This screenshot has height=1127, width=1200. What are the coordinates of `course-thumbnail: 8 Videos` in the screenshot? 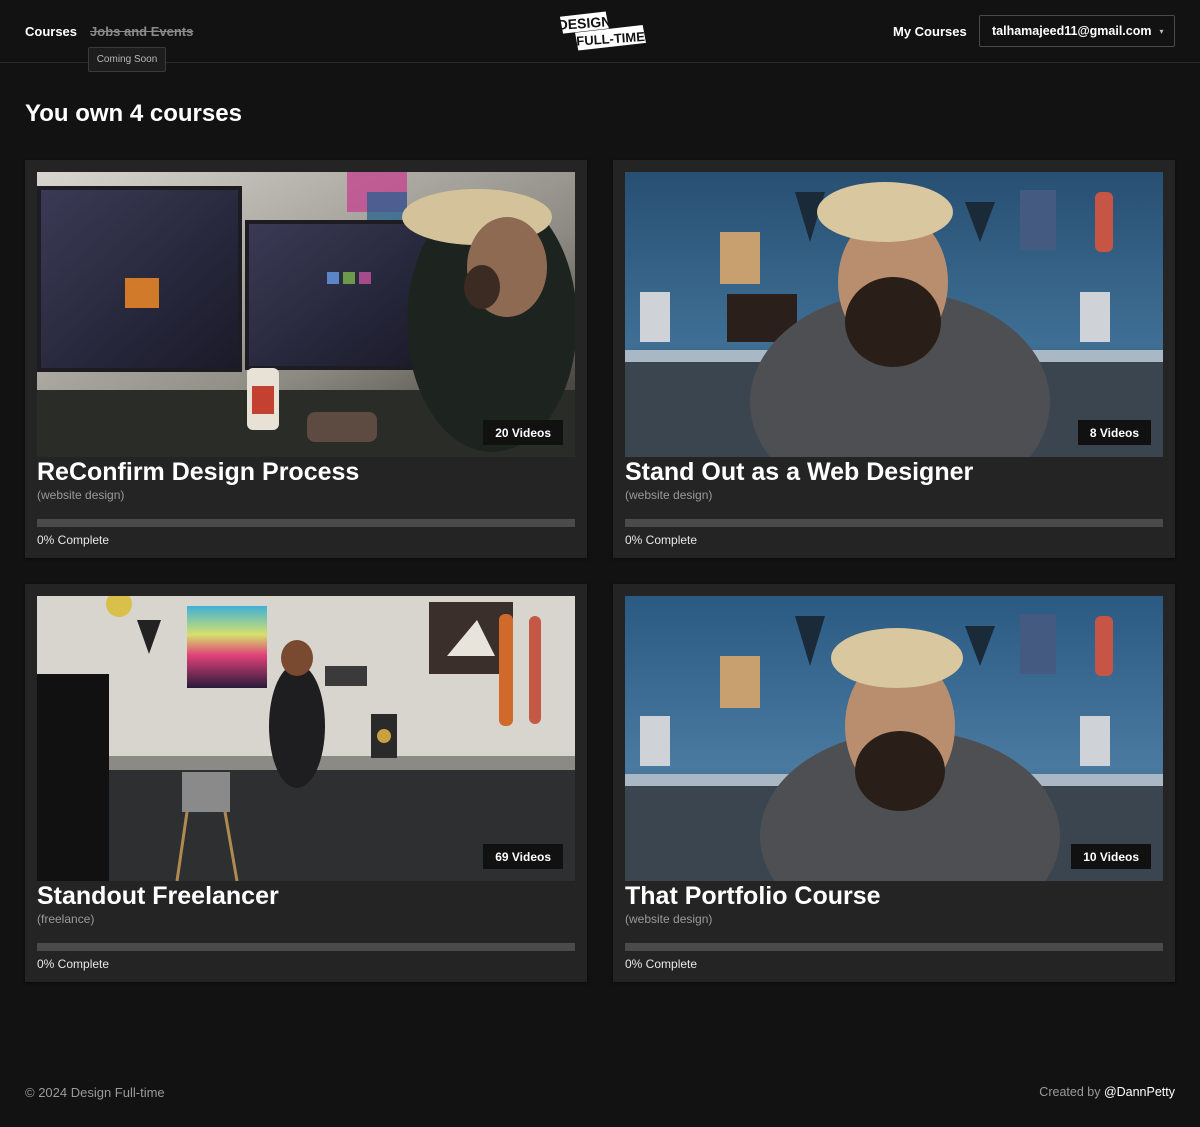 It's located at (894, 314).